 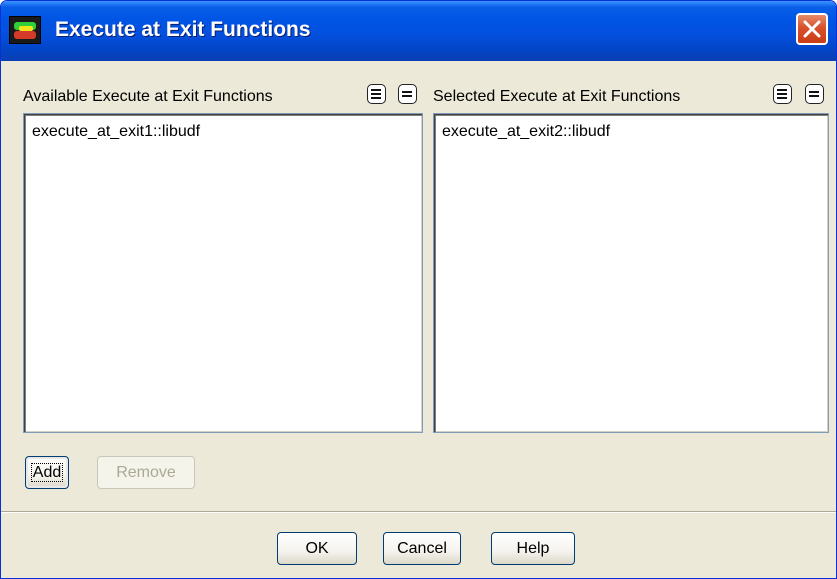 What do you see at coordinates (148, 96) in the screenshot?
I see `available-list-label: Available Execute at Exit Functions` at bounding box center [148, 96].